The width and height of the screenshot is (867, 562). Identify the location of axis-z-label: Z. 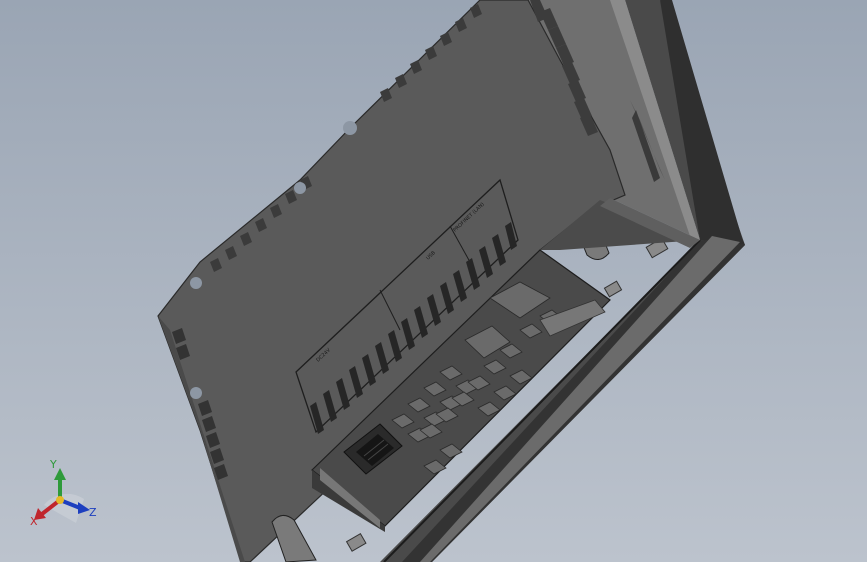
(93, 512).